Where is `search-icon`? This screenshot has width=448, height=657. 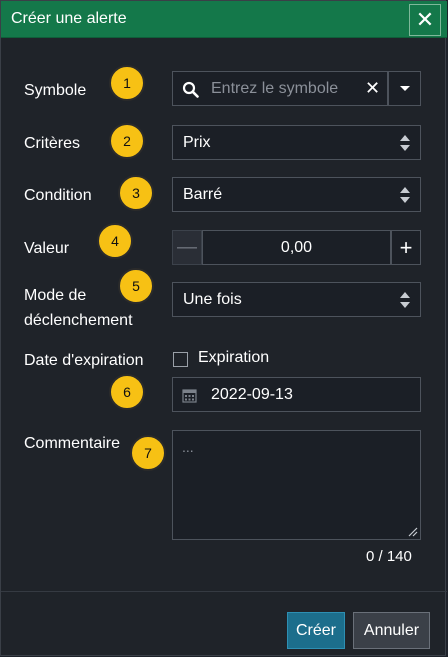 search-icon is located at coordinates (190, 89).